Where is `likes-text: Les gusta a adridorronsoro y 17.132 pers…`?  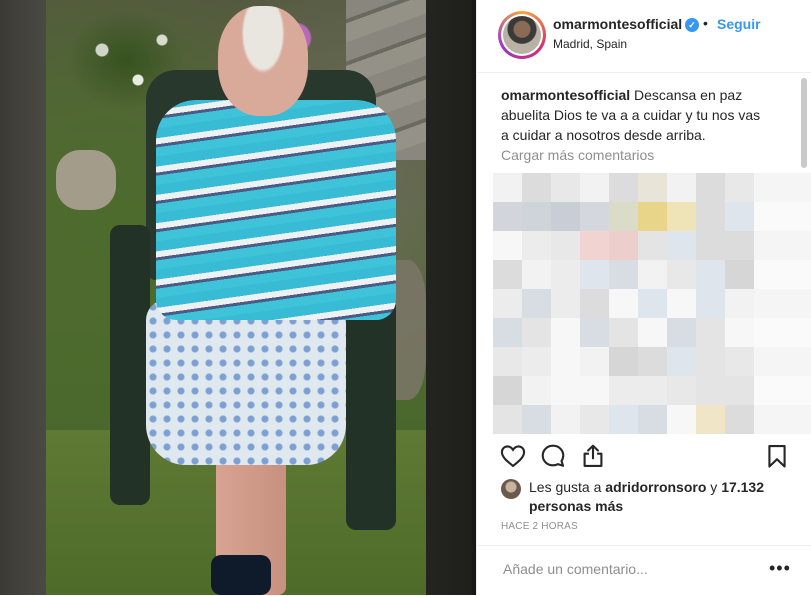 likes-text: Les gusta a adridorronsoro y 17.132 pers… is located at coordinates (659, 497).